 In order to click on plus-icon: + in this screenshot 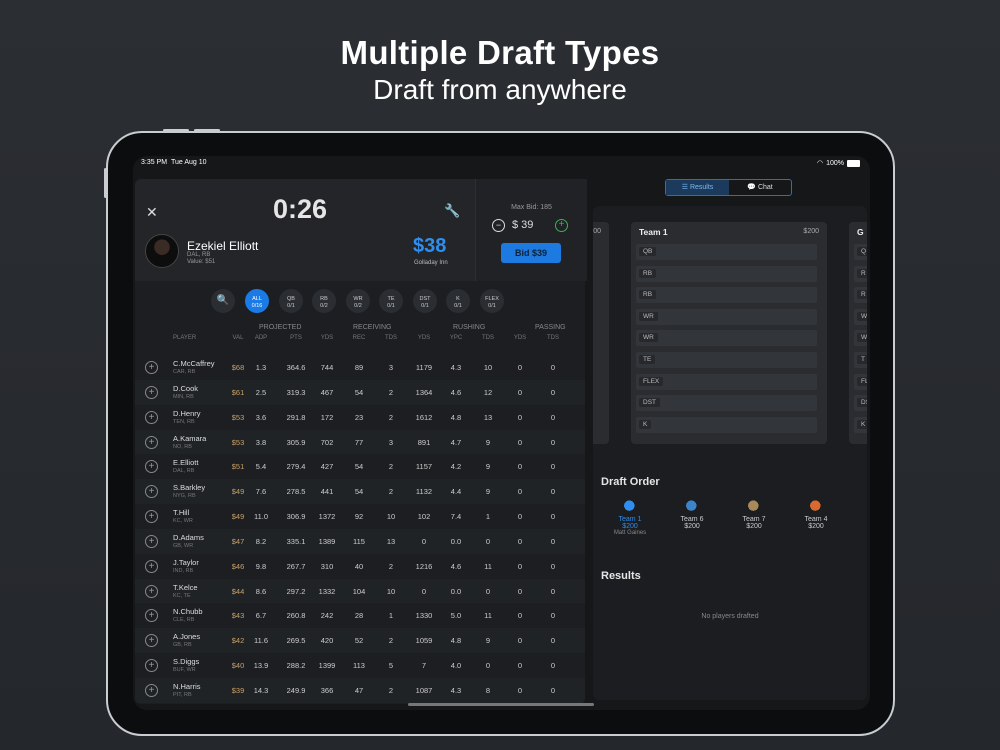, I will do `click(561, 225)`.